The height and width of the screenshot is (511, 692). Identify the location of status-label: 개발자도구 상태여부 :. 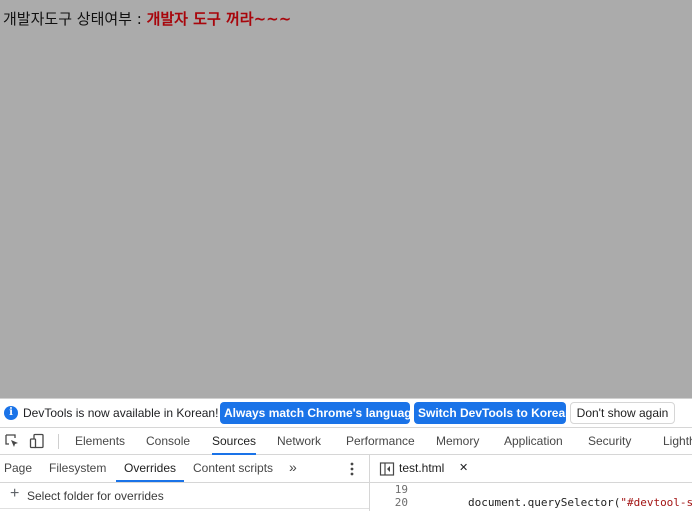
(75, 19).